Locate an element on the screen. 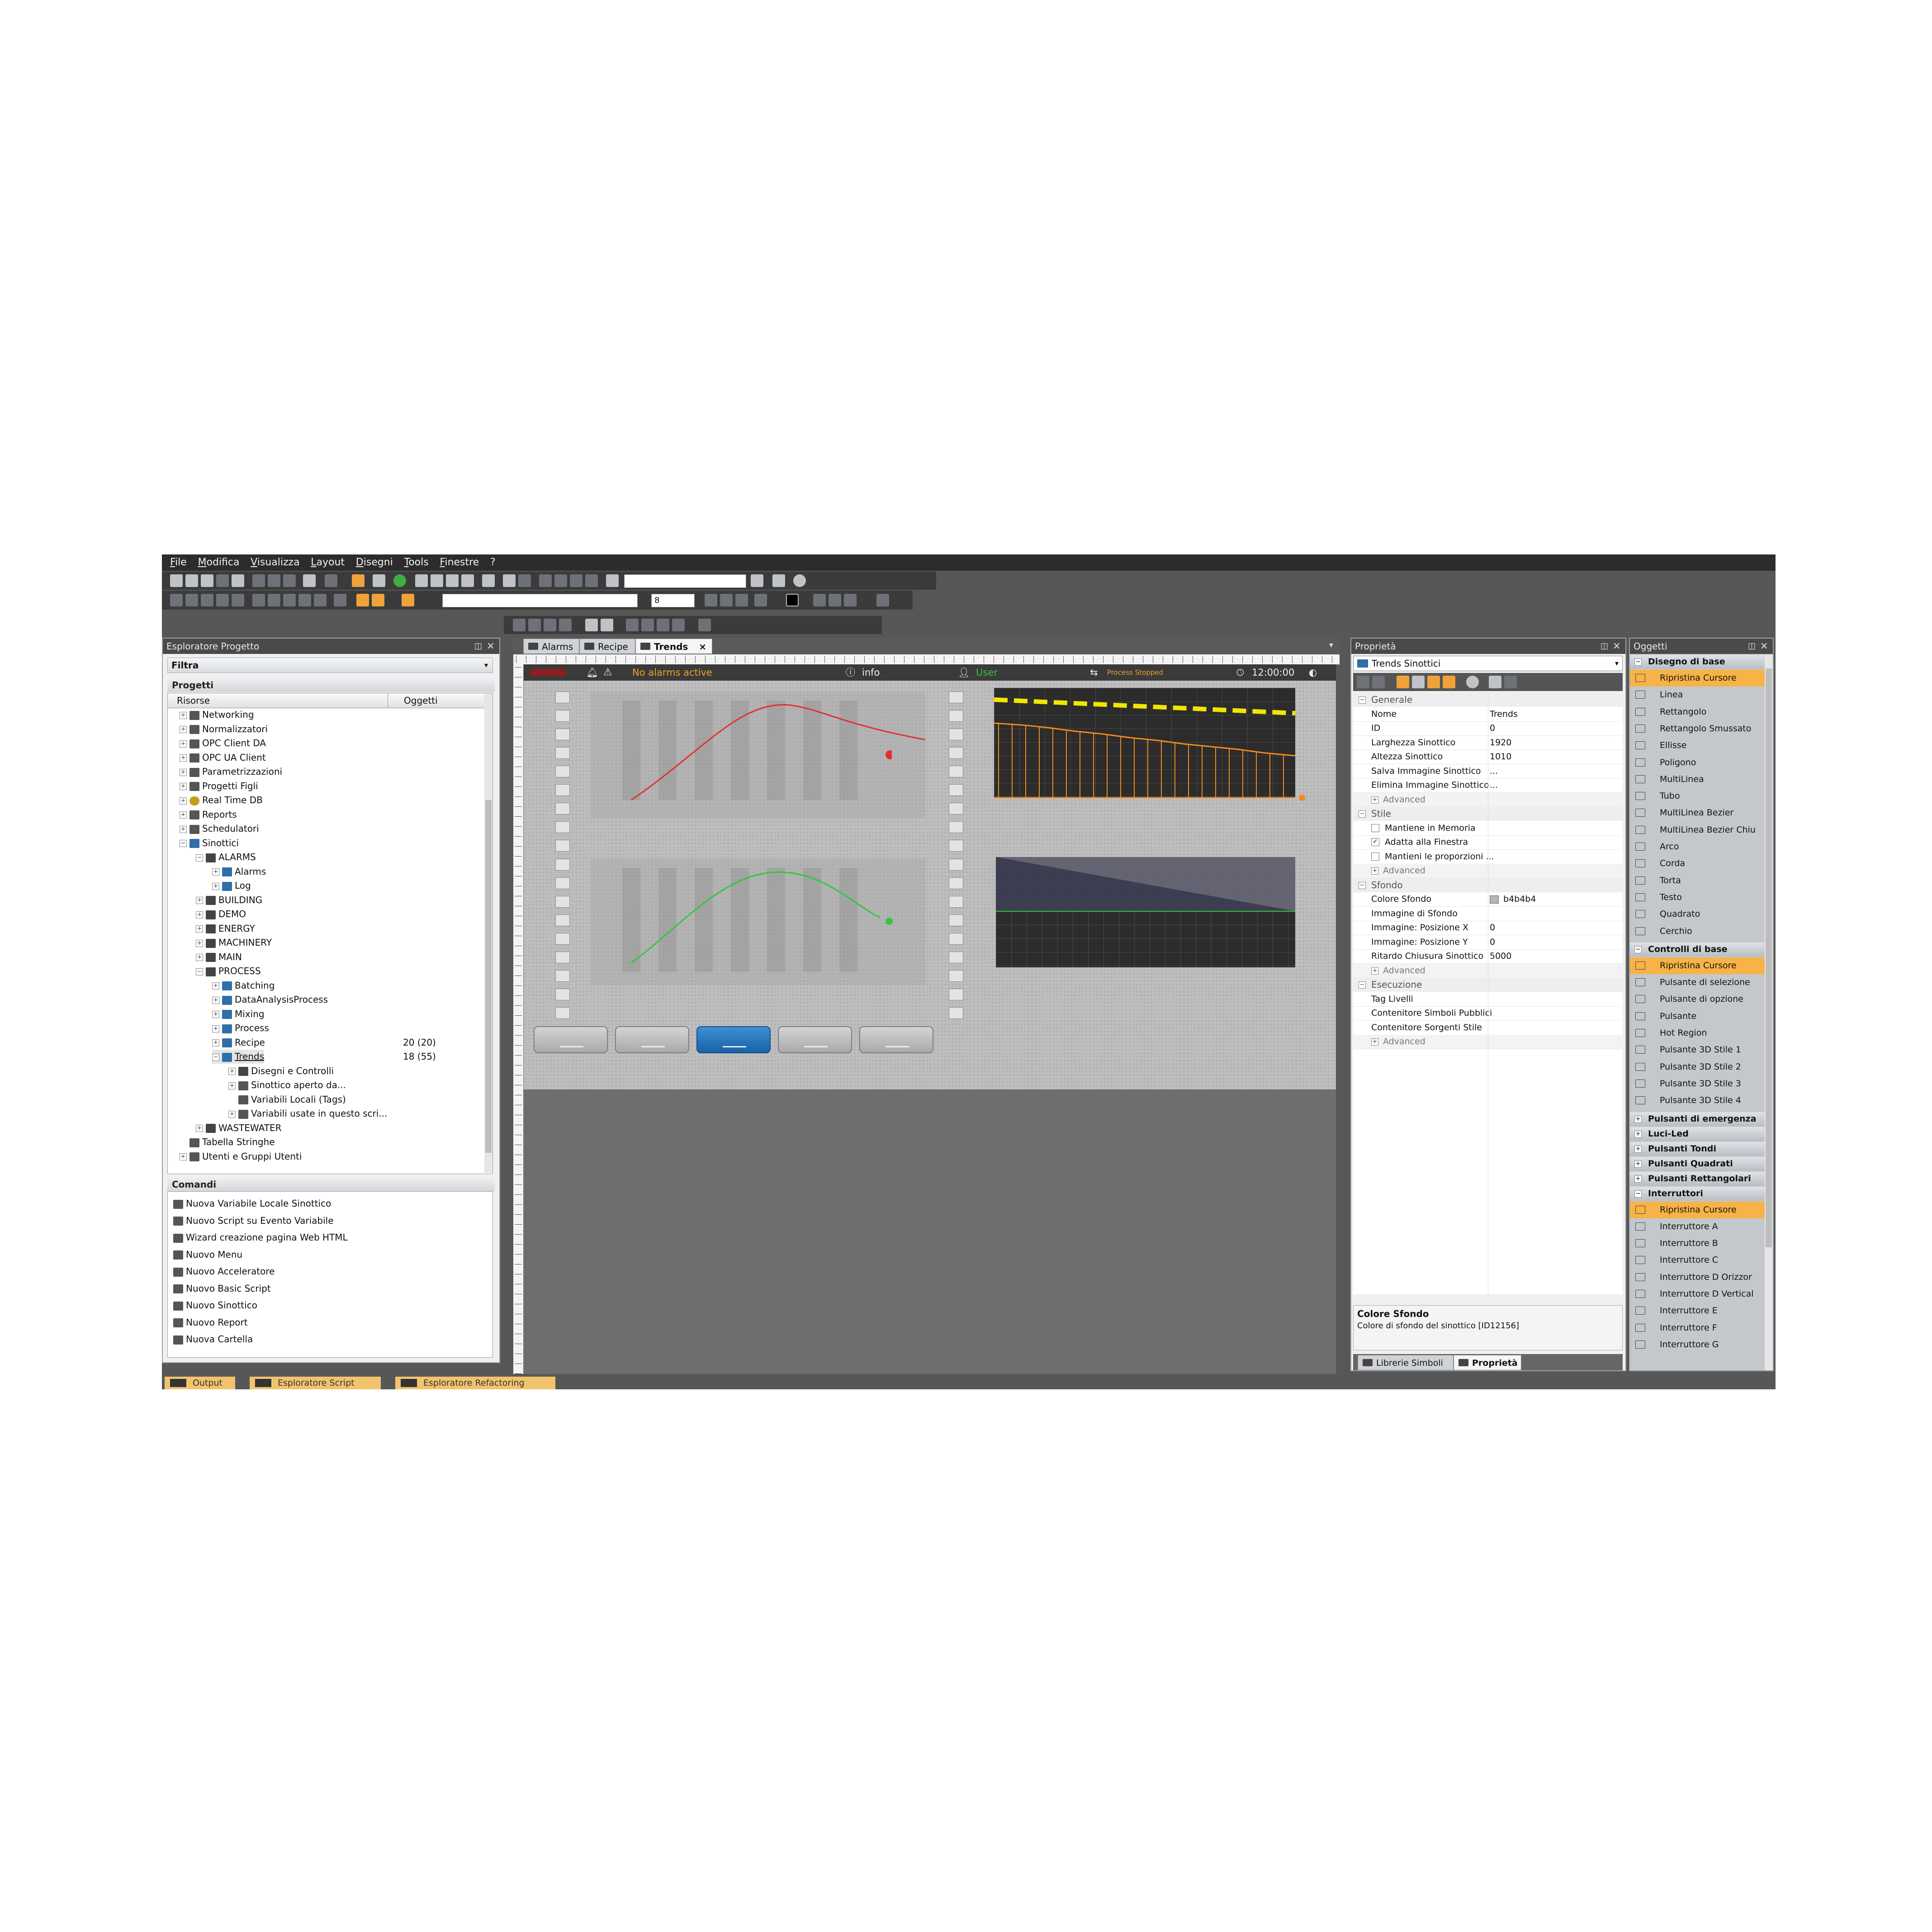 The image size is (1932, 1932). tree-item: + Real Time DB is located at coordinates (222, 800).